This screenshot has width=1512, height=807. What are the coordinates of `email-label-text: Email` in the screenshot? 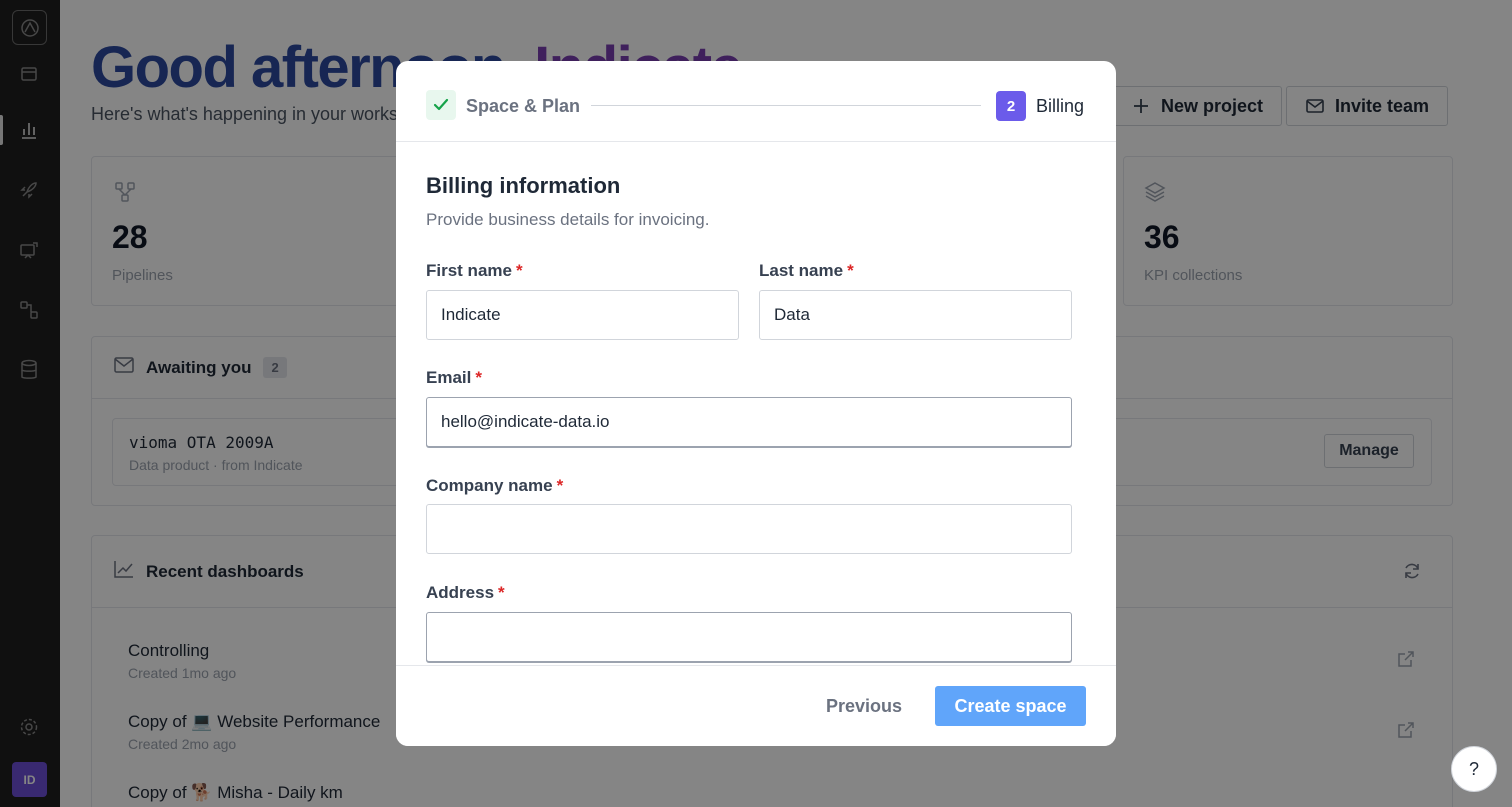 It's located at (449, 377).